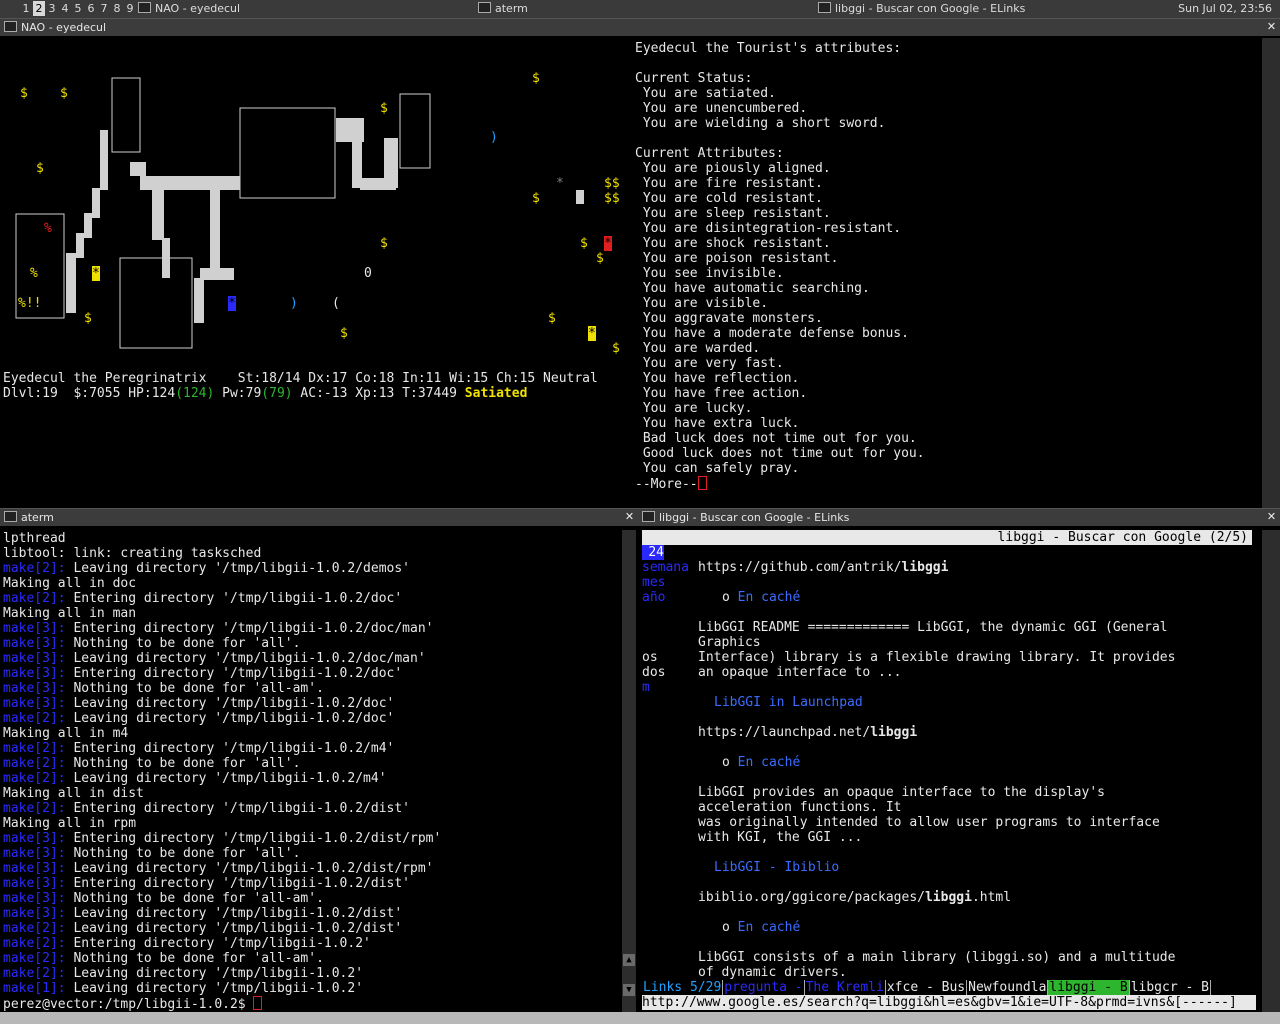  I want to click on attribute-line: You are wielding a short sword., so click(760, 123).